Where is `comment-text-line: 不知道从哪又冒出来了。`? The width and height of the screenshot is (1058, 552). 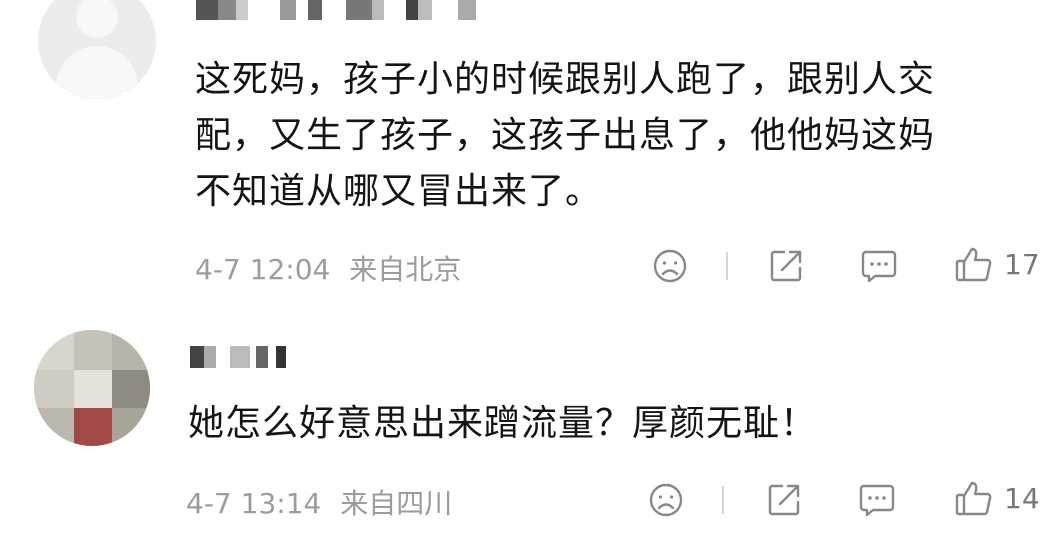
comment-text-line: 不知道从哪又冒出来了。 is located at coordinates (399, 191).